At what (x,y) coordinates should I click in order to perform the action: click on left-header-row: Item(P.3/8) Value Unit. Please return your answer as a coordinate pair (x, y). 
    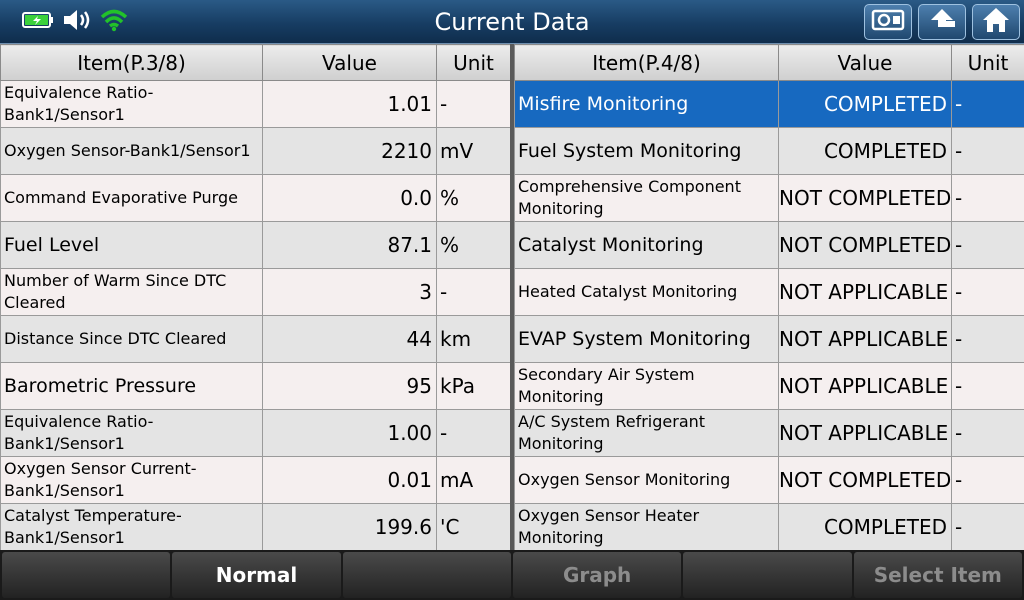
    Looking at the image, I should click on (255, 62).